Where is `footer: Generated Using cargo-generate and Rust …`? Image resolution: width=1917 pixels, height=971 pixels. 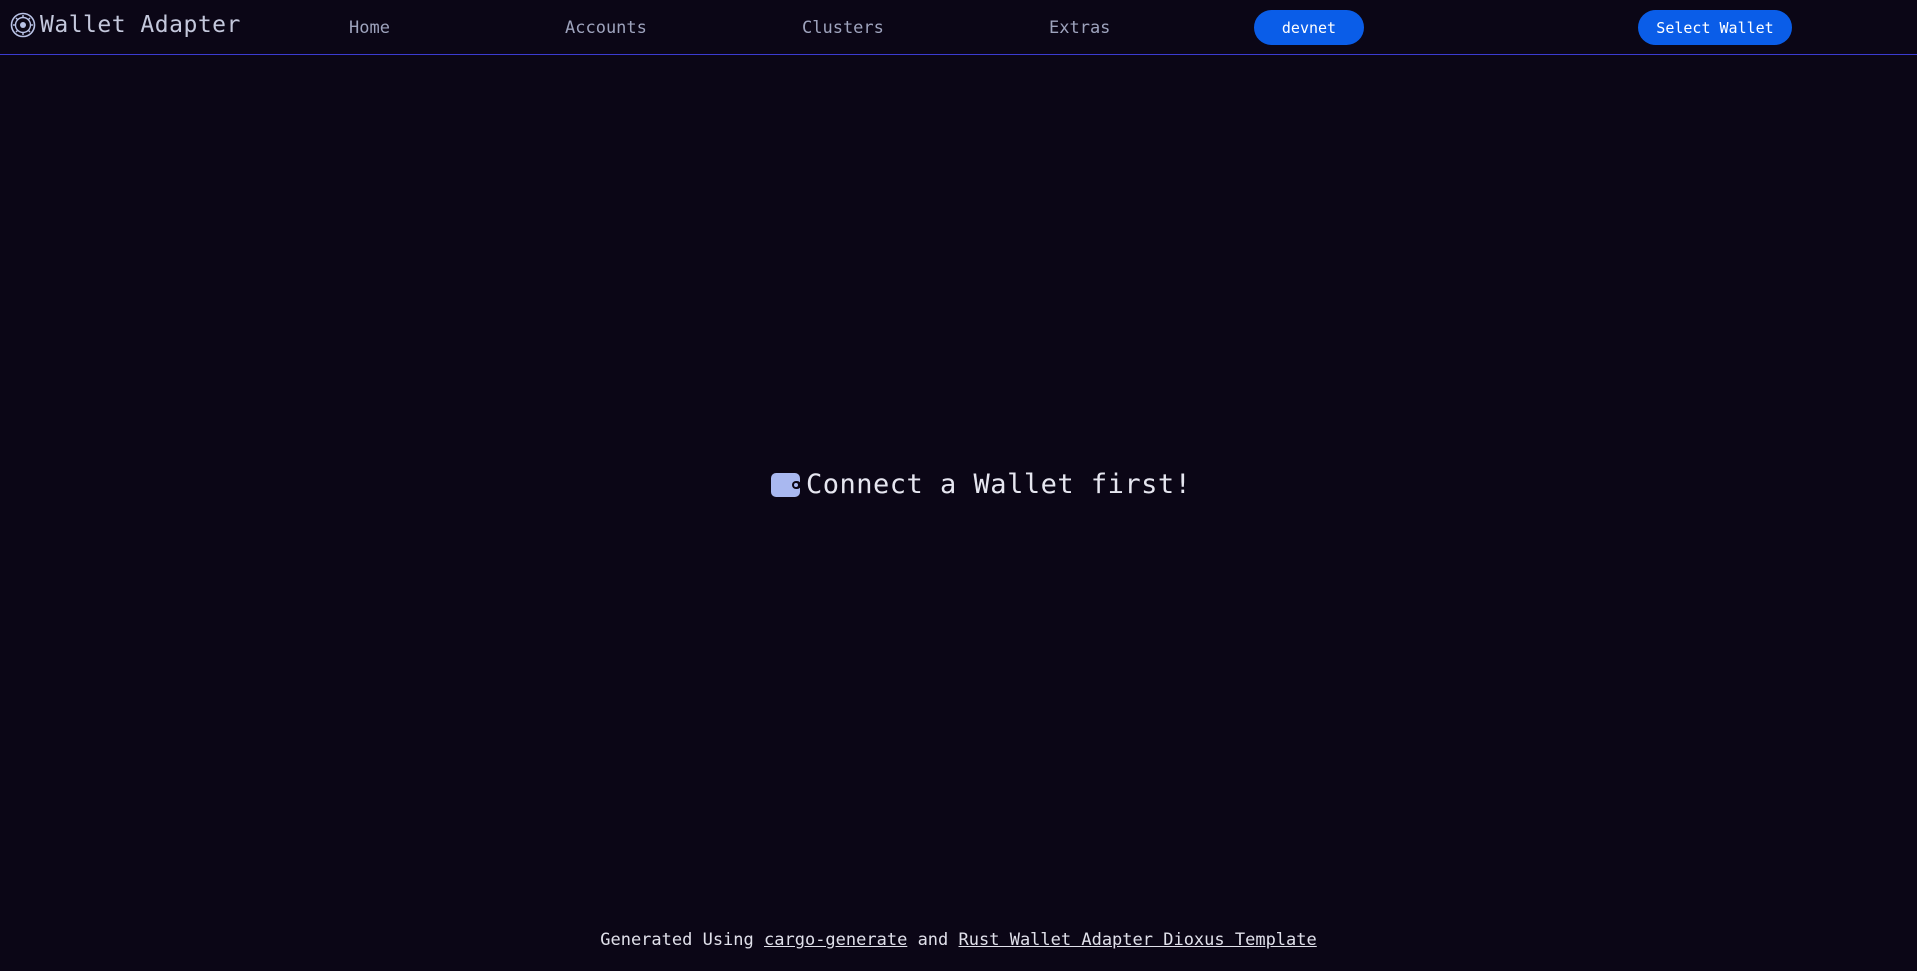 footer: Generated Using cargo-generate and Rust … is located at coordinates (958, 940).